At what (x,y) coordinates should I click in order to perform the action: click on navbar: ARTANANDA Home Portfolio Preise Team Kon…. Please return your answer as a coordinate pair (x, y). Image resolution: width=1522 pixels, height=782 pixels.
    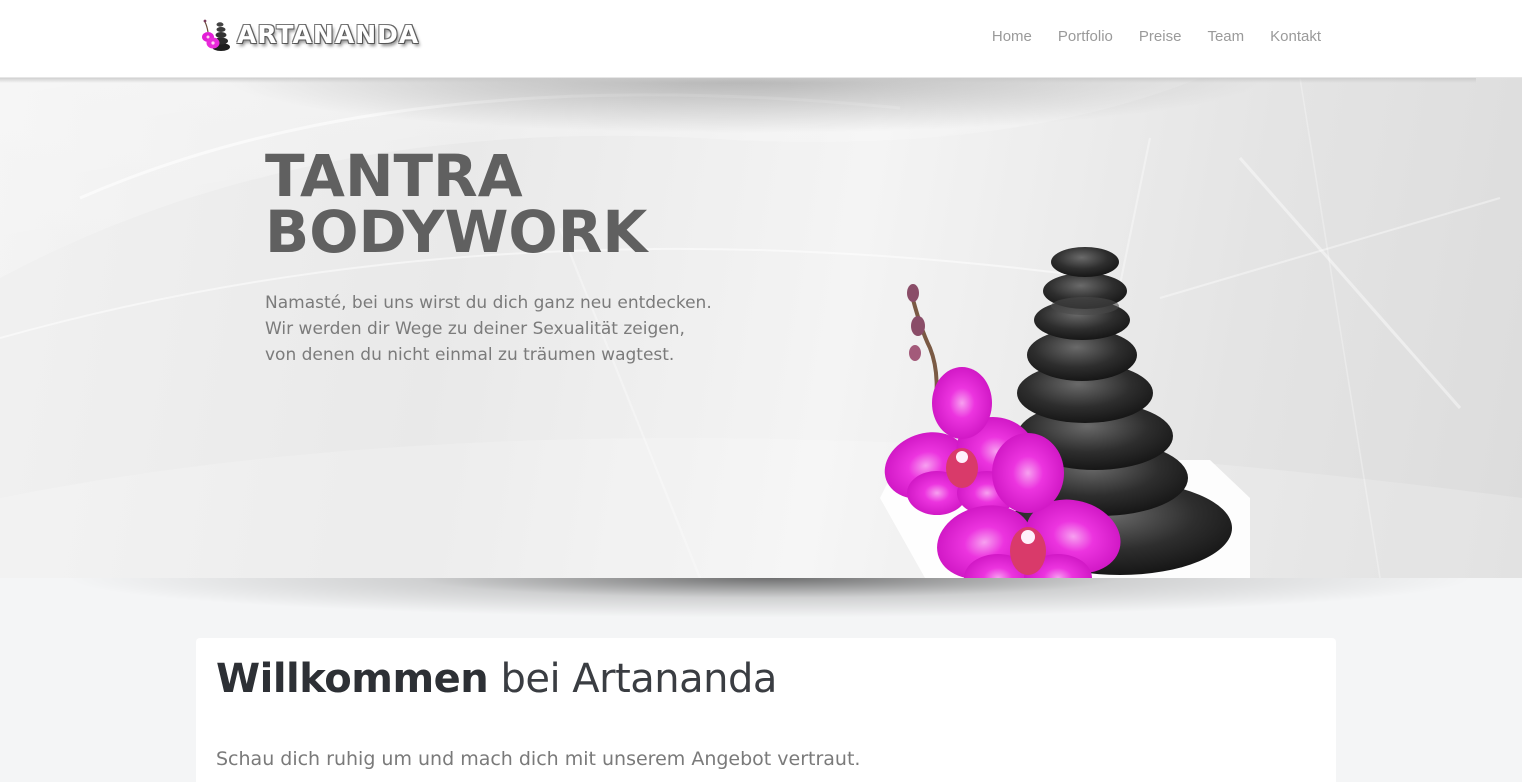
    Looking at the image, I should click on (761, 39).